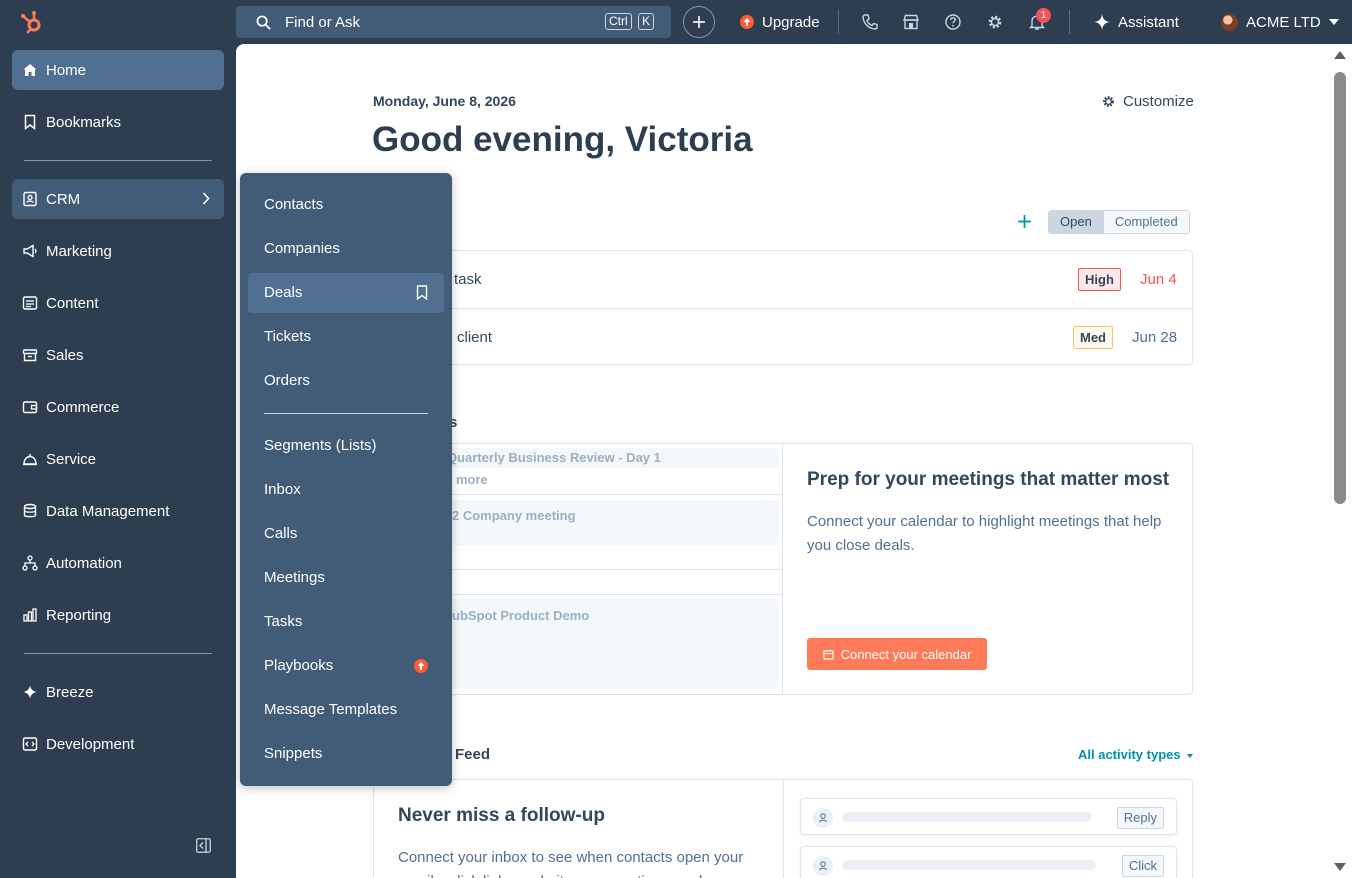  Describe the element at coordinates (346, 293) in the screenshot. I see `menu-item-deals: Deals` at that location.